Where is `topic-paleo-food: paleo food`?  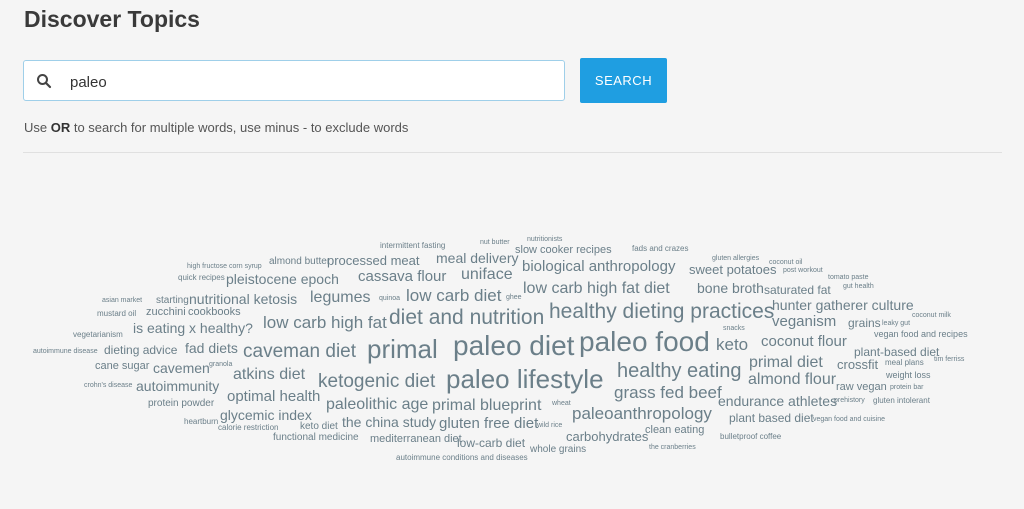
topic-paleo-food: paleo food is located at coordinates (644, 342).